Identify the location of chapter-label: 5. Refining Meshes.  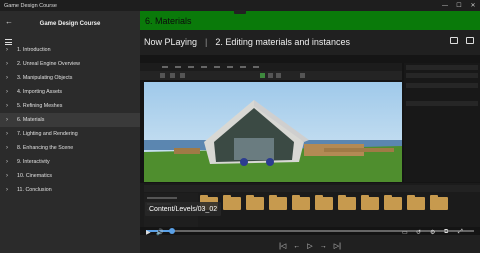
(40, 106).